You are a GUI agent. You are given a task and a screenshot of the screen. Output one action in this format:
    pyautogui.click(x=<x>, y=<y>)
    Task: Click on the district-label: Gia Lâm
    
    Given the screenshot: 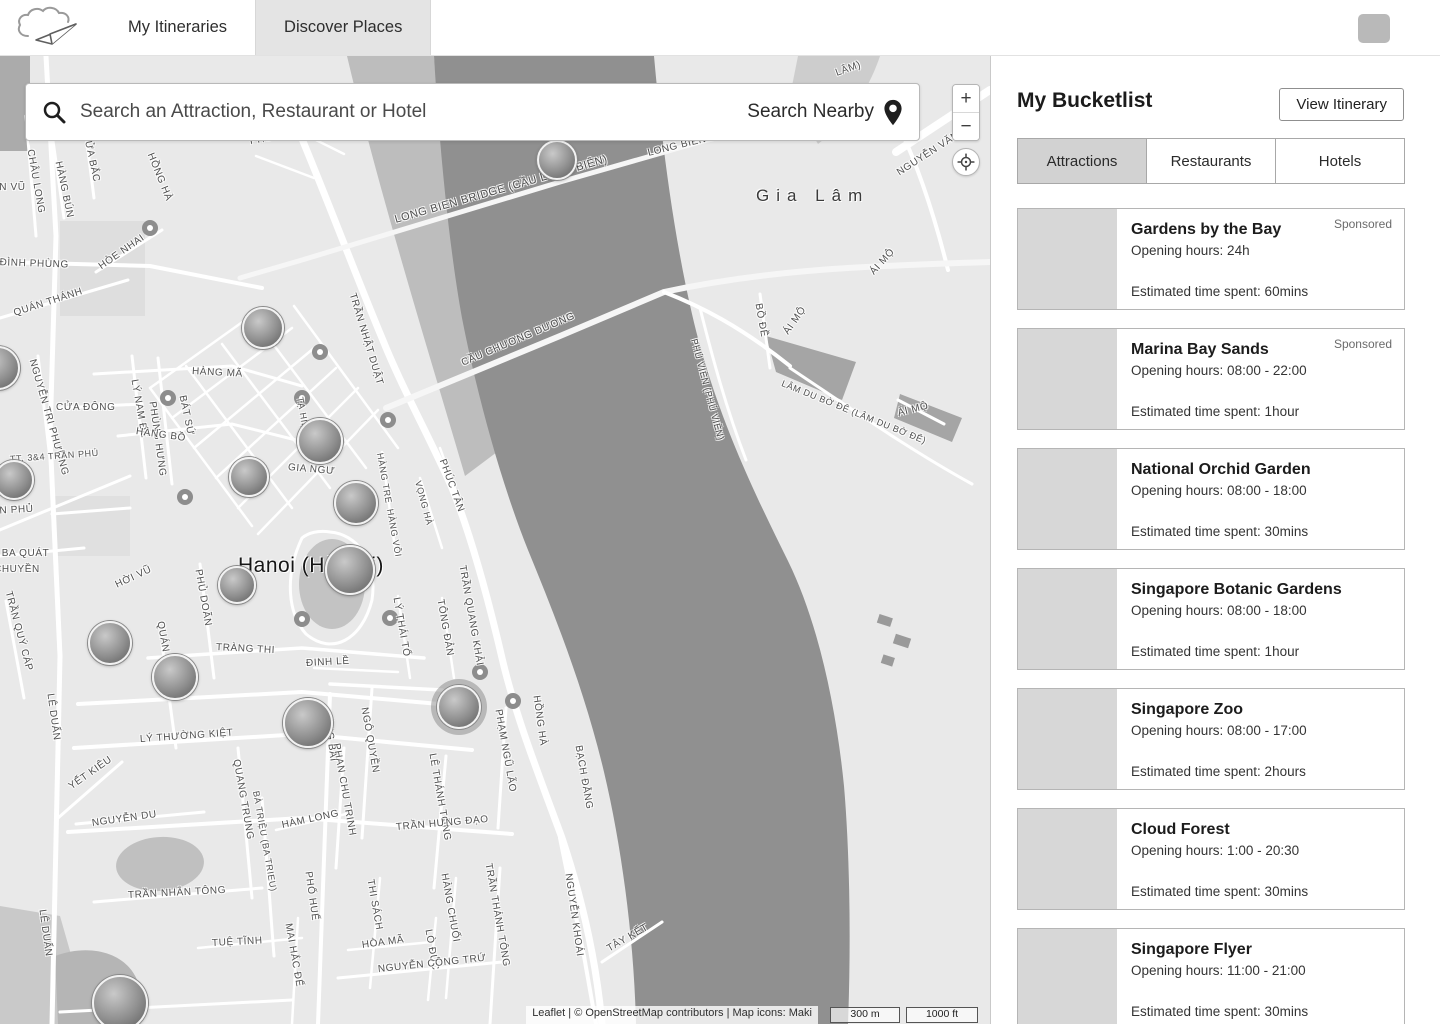 What is the action you would take?
    pyautogui.click(x=813, y=195)
    